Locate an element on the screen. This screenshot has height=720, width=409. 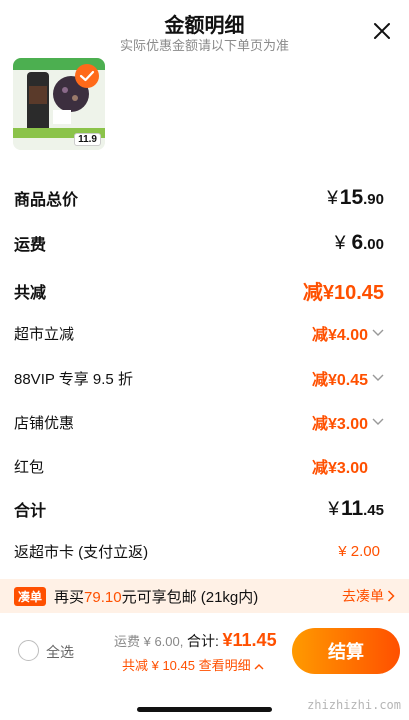
total-discount-row: 共减 减¥10.45 is located at coordinates (199, 290).